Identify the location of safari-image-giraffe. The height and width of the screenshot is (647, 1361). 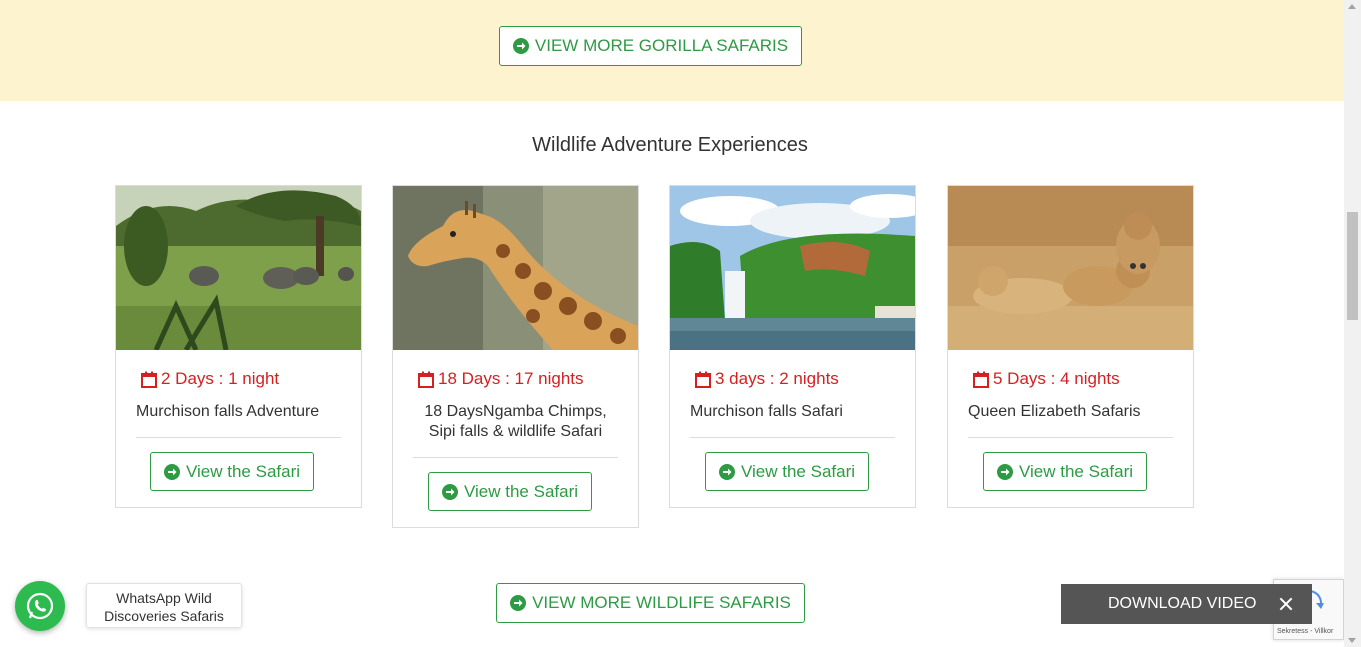
(515, 268).